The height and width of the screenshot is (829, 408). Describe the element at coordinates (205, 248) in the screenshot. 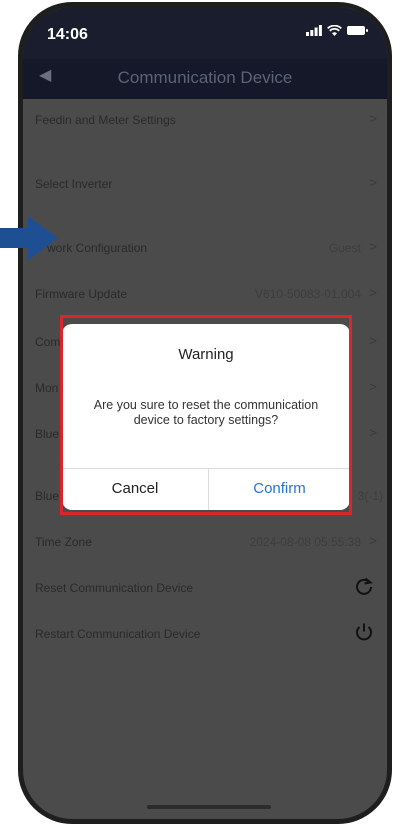

I see `list-item-network-configuration: work Configuration Guest >` at that location.